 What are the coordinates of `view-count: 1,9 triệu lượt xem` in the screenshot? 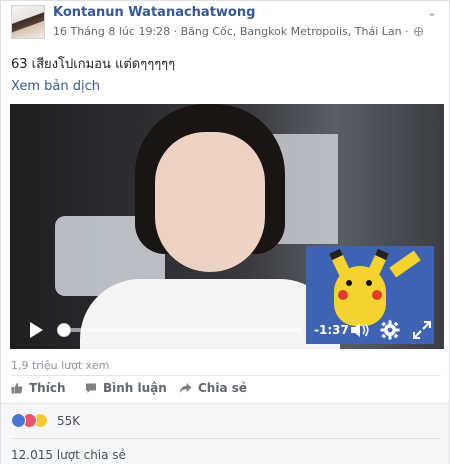 It's located at (60, 365).